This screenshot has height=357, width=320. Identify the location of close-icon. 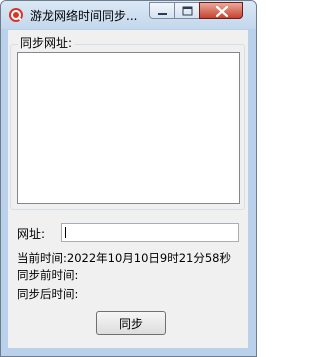
(222, 11).